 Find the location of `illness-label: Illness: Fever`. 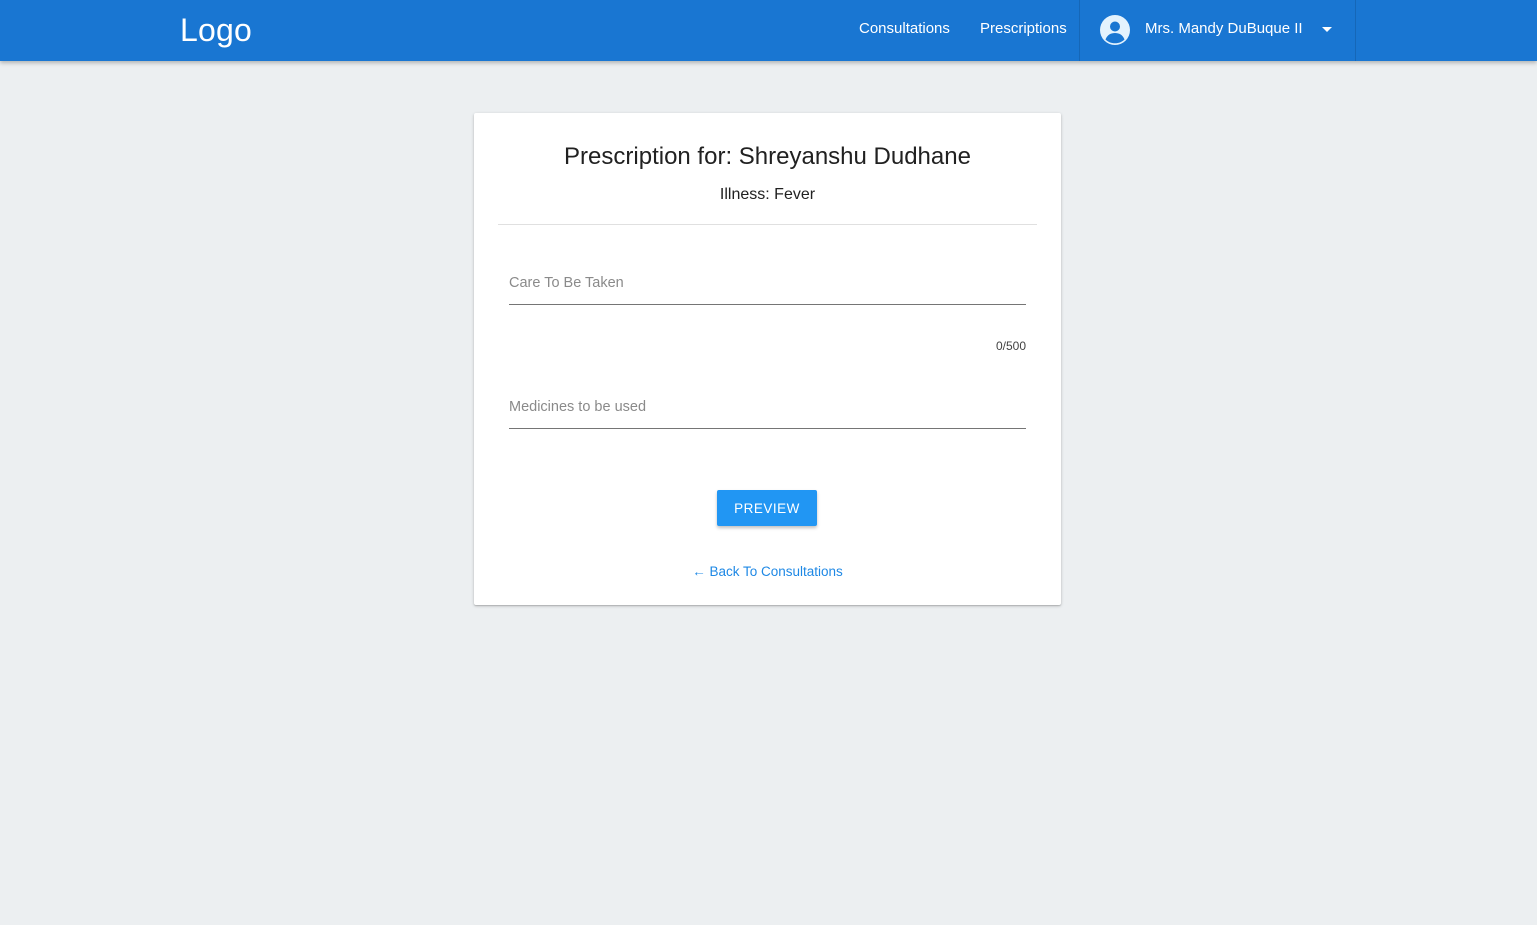

illness-label: Illness: Fever is located at coordinates (767, 194).